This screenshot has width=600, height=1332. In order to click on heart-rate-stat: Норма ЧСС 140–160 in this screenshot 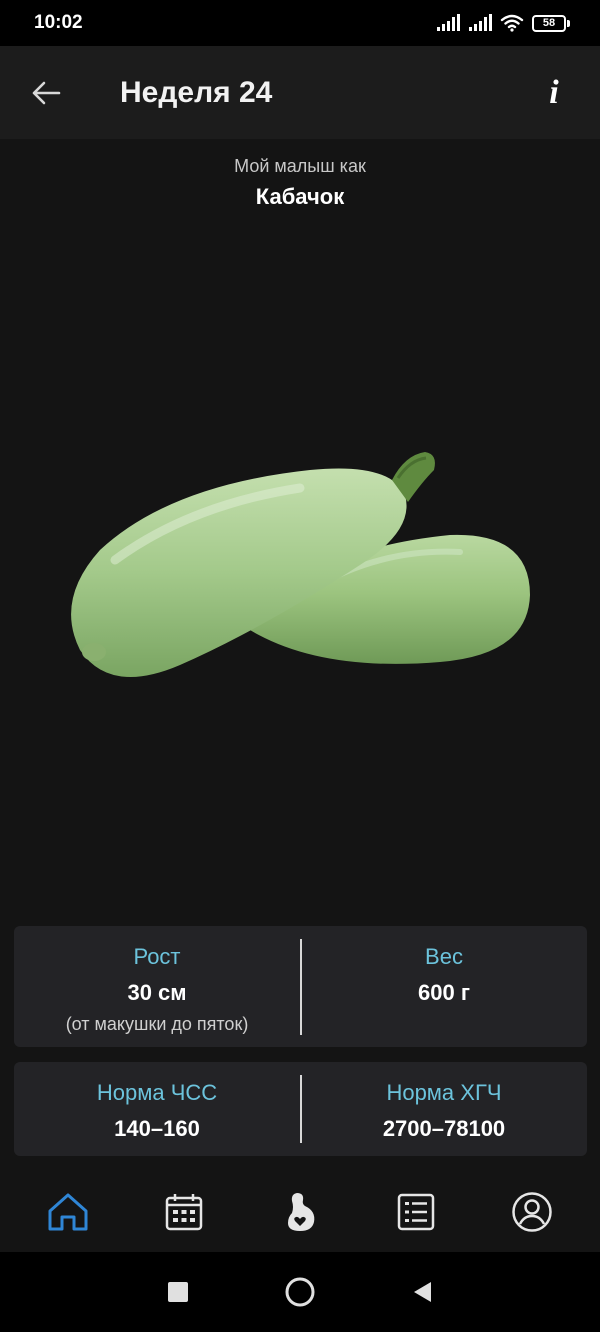, I will do `click(157, 1111)`.